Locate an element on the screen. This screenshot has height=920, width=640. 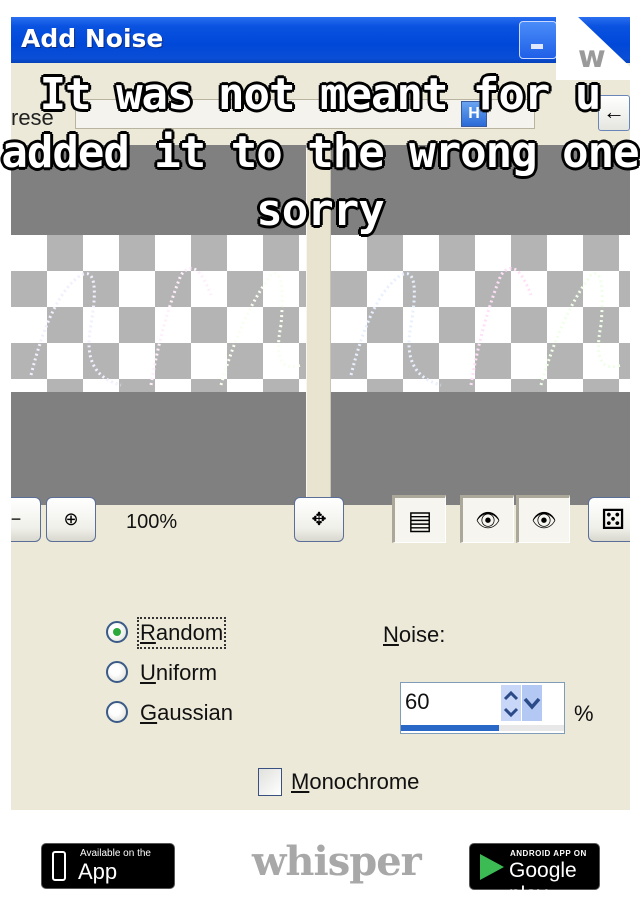
chevron-down-icon is located at coordinates (532, 703).